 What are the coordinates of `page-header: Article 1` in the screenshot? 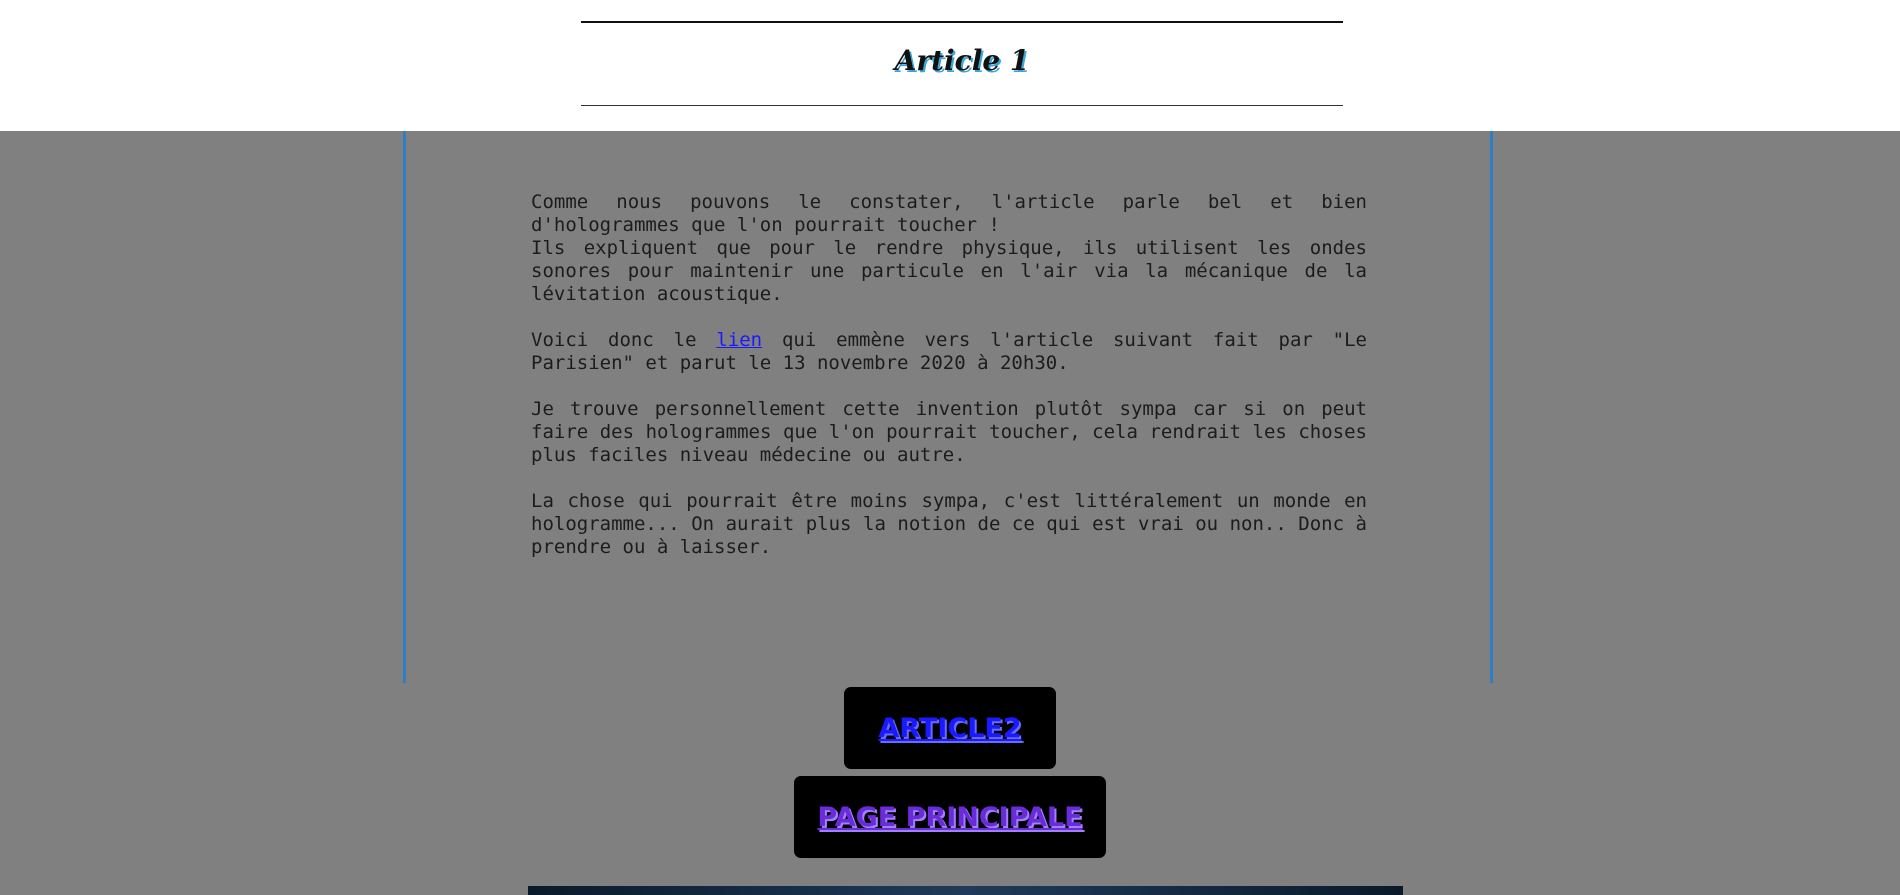 It's located at (950, 65).